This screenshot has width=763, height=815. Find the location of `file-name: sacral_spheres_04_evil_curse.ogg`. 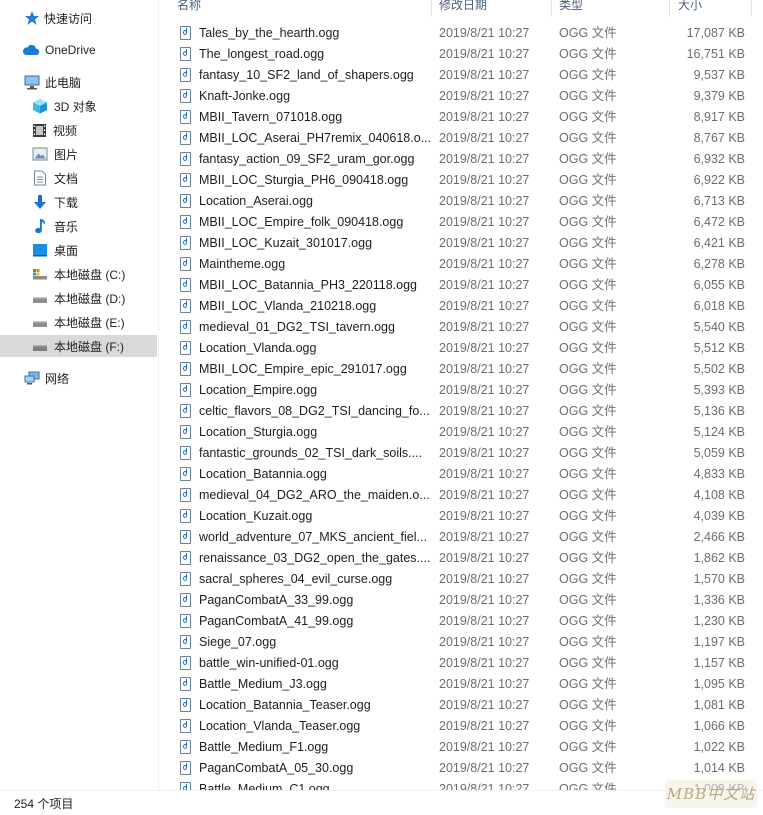

file-name: sacral_spheres_04_evil_curse.ogg is located at coordinates (296, 579).